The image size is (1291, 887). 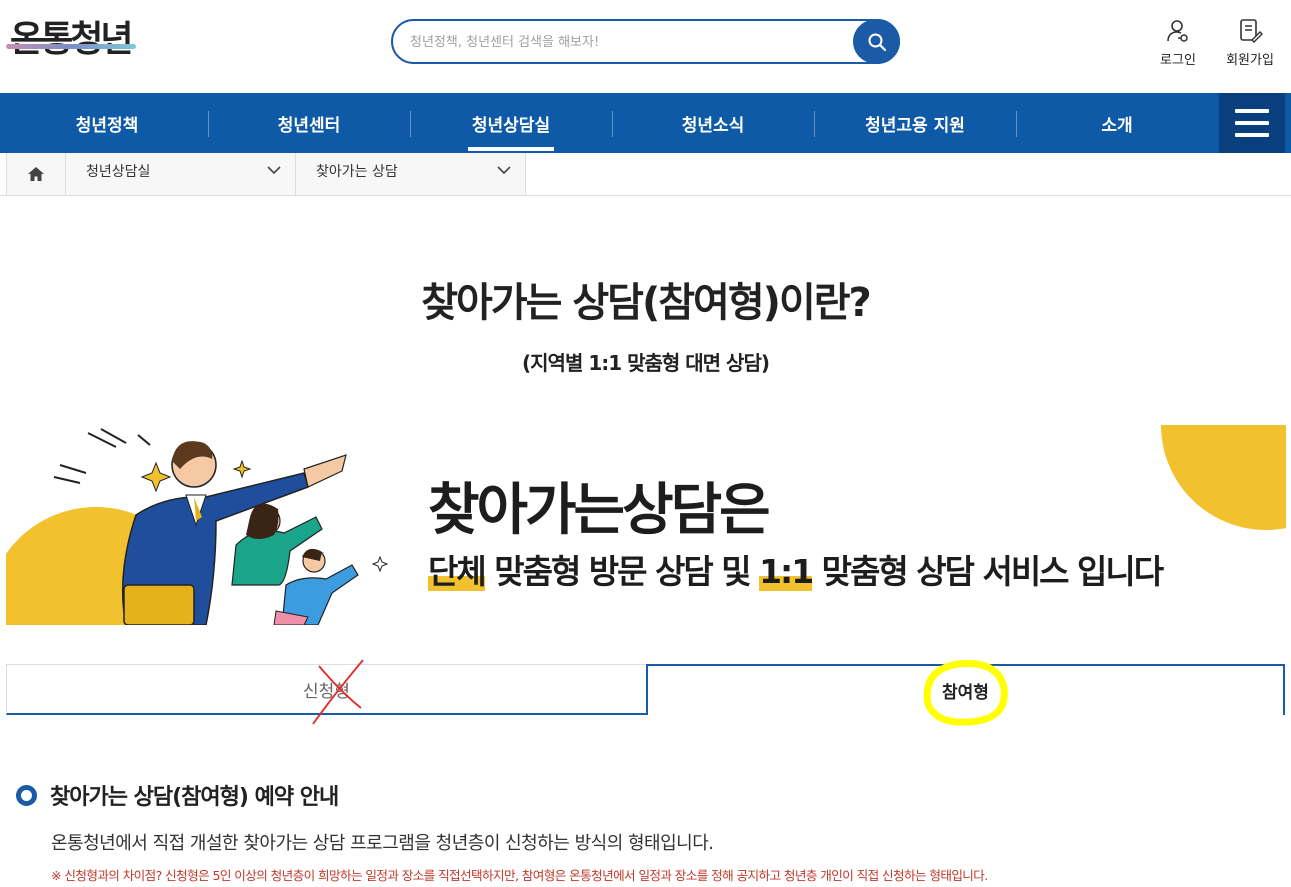 I want to click on banner-highlight: 1:1, so click(x=786, y=571).